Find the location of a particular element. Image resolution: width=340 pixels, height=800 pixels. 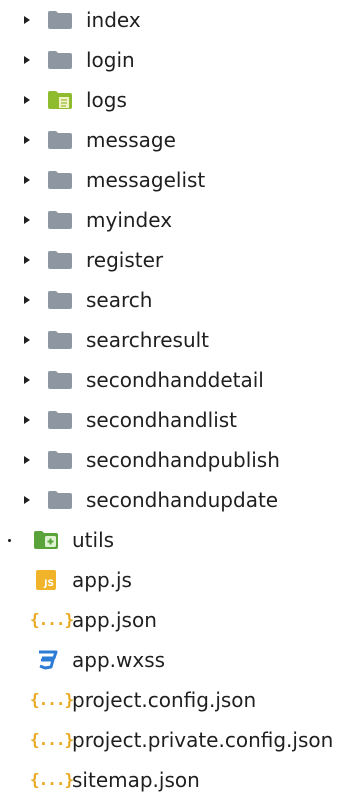

folder-row-message: message is located at coordinates (170, 140).